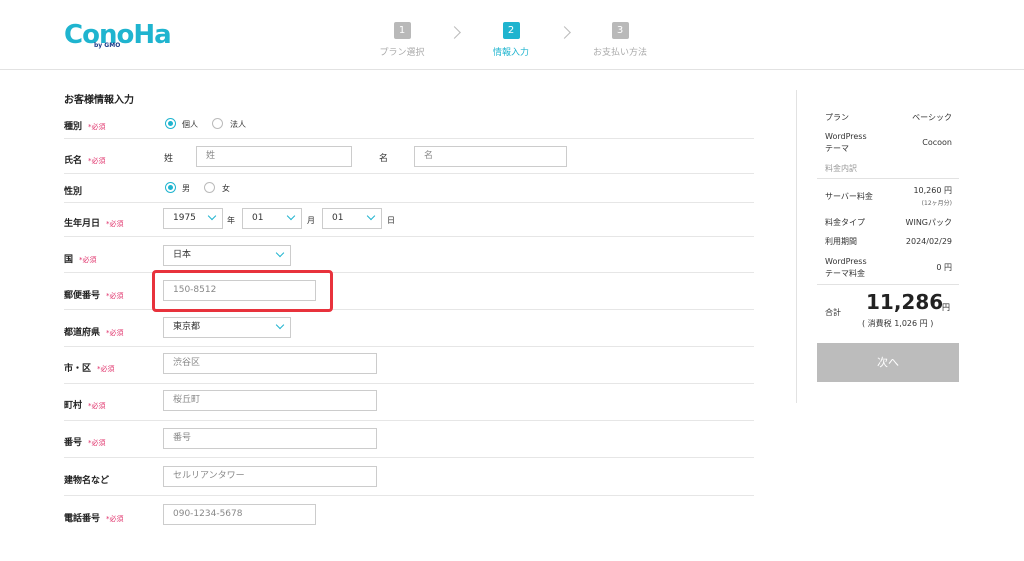 Image resolution: width=1024 pixels, height=561 pixels. What do you see at coordinates (391, 220) in the screenshot?
I see `day-unit: 日` at bounding box center [391, 220].